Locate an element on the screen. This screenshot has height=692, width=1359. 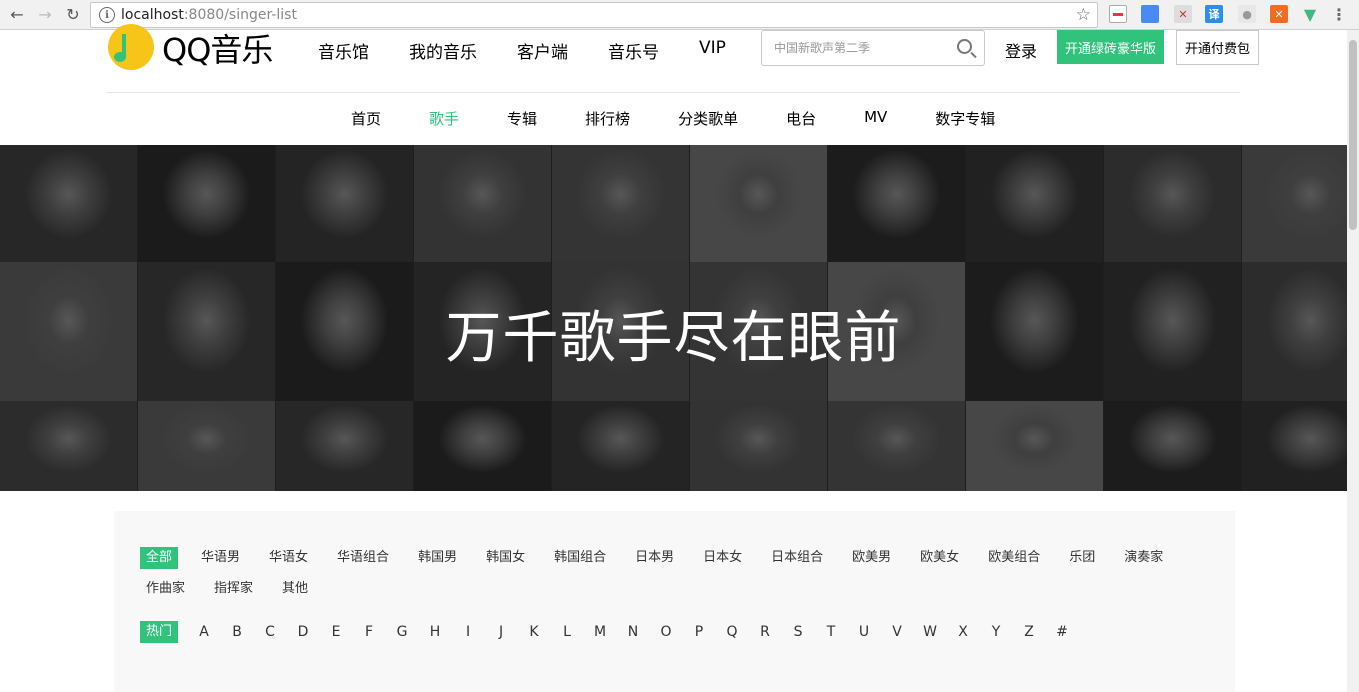
letter-filter: N is located at coordinates (633, 632).